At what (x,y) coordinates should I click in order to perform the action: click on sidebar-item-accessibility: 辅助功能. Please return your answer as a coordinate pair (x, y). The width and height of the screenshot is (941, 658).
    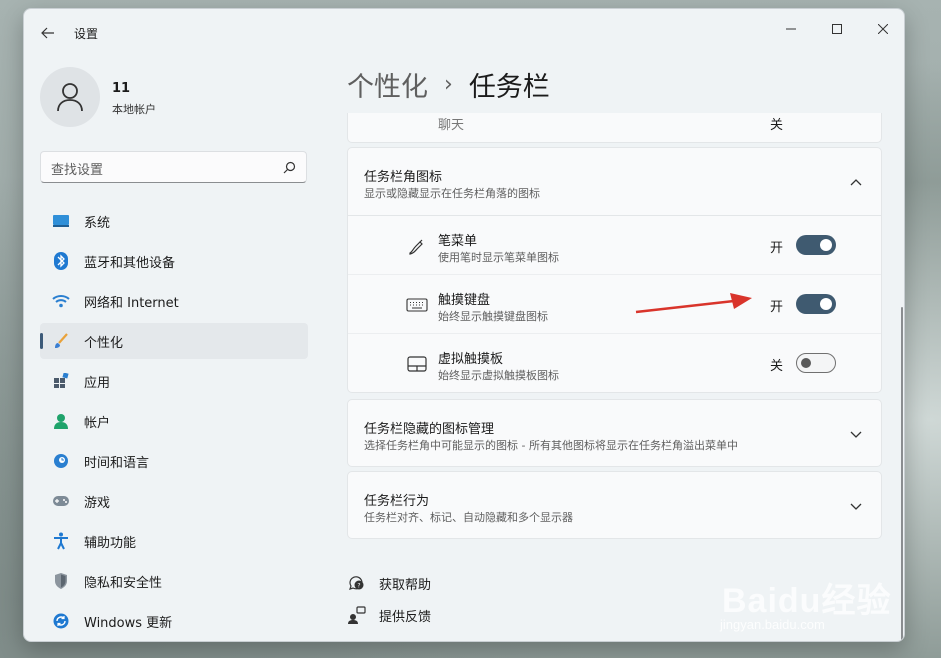
    Looking at the image, I should click on (174, 541).